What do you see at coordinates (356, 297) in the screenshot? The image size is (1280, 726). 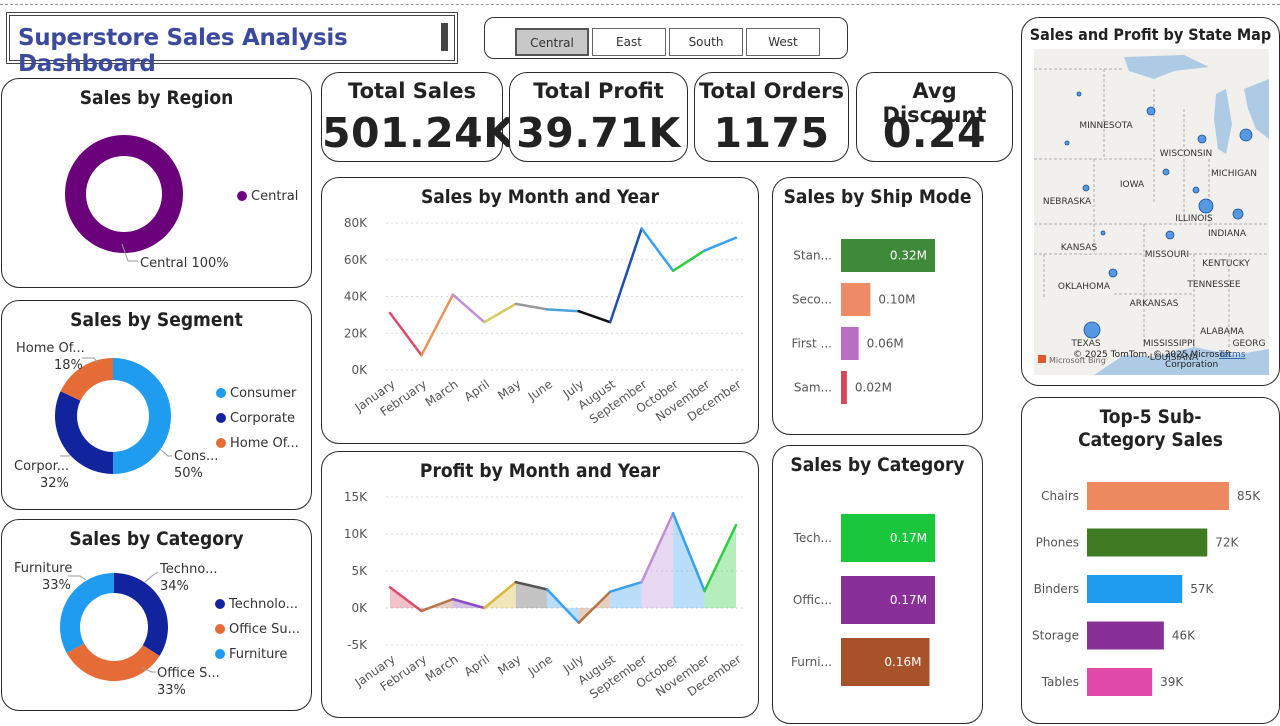 I see `y-tick-label: 40K` at bounding box center [356, 297].